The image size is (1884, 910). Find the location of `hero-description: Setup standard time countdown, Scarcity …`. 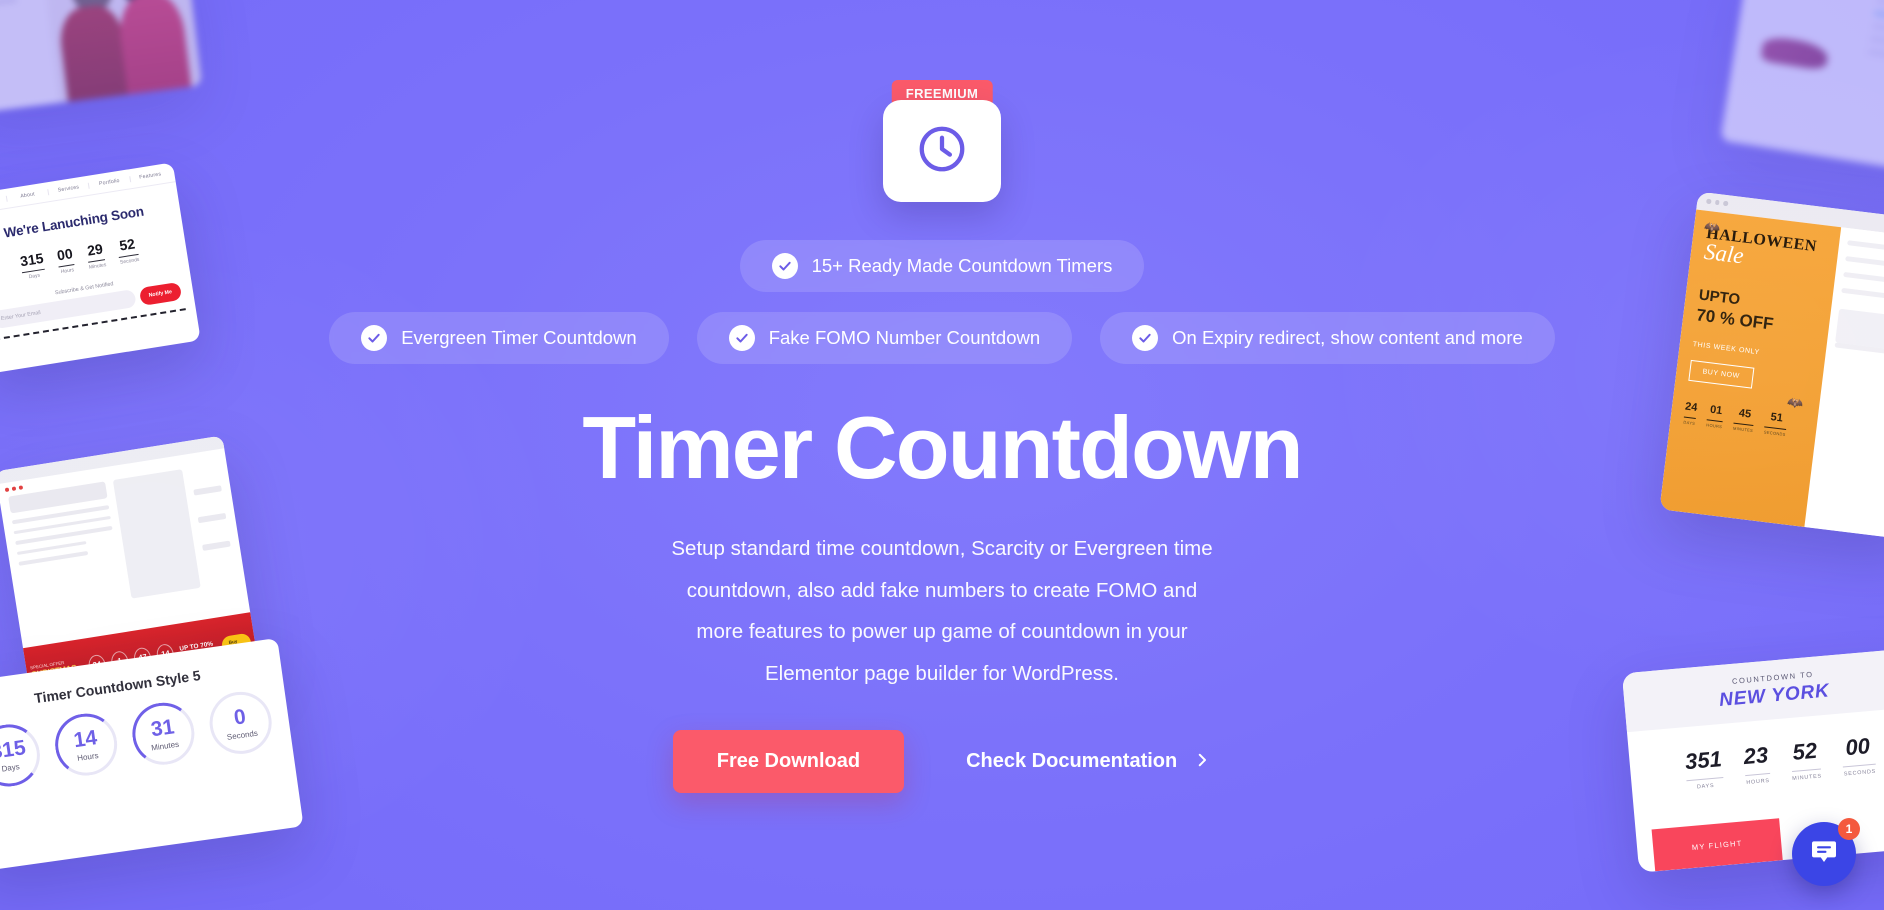

hero-description: Setup standard time countdown, Scarcity … is located at coordinates (942, 611).